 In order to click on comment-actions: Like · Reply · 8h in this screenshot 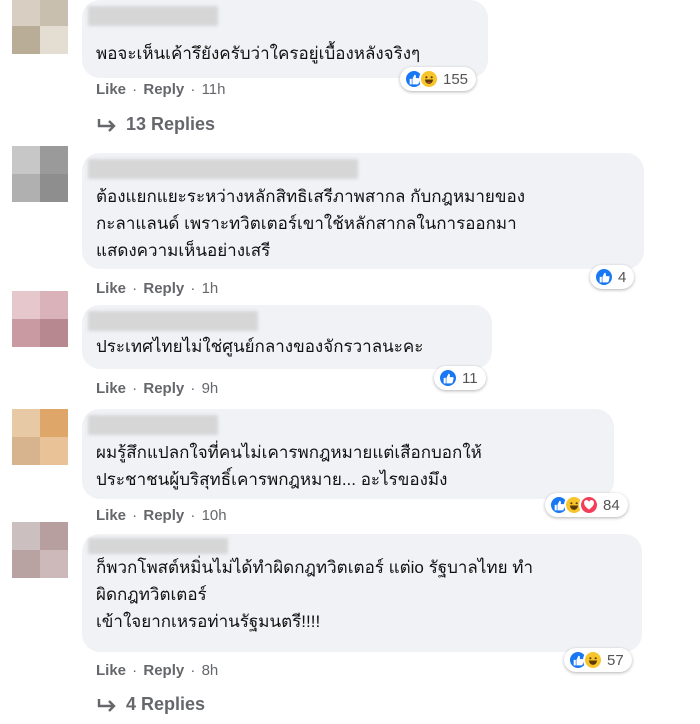, I will do `click(157, 670)`.